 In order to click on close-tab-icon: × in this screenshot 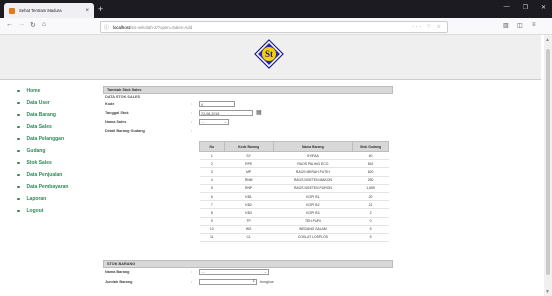, I will do `click(87, 11)`.